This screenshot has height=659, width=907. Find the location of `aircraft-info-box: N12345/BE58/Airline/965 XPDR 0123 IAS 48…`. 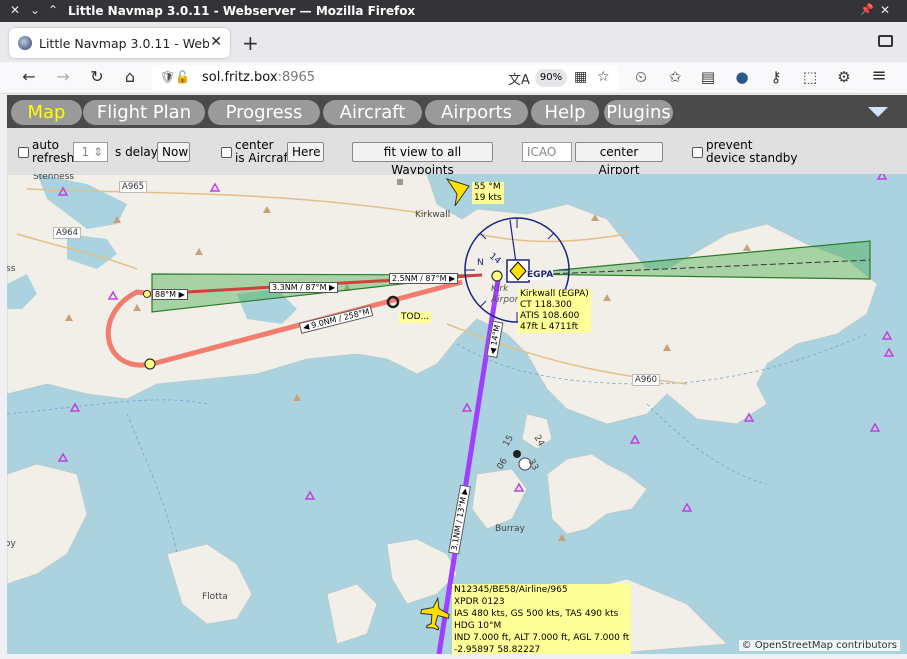

aircraft-info-box: N12345/BE58/Airline/965 XPDR 0123 IAS 48… is located at coordinates (542, 619).